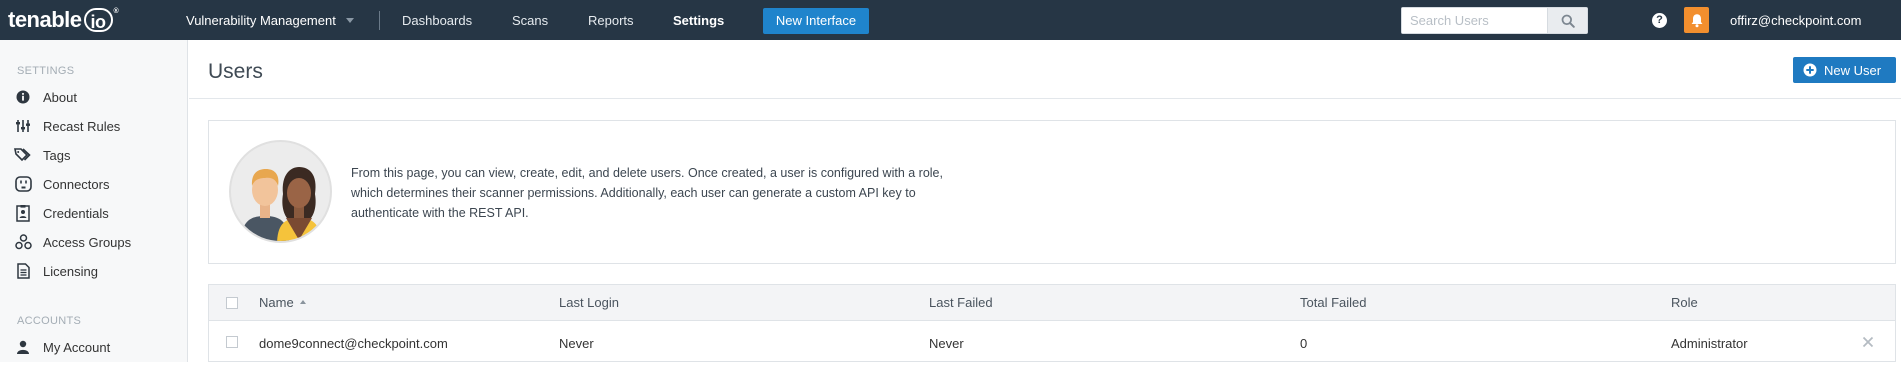 The image size is (1901, 366). I want to click on tenable-io-logo: tenable io ®, so click(63, 20).